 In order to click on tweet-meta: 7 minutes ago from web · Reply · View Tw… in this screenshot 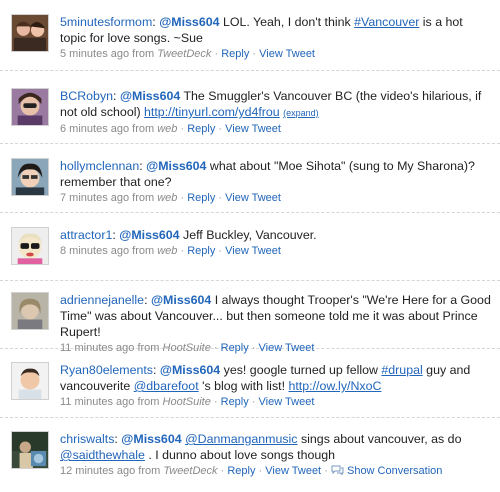, I will do `click(276, 198)`.